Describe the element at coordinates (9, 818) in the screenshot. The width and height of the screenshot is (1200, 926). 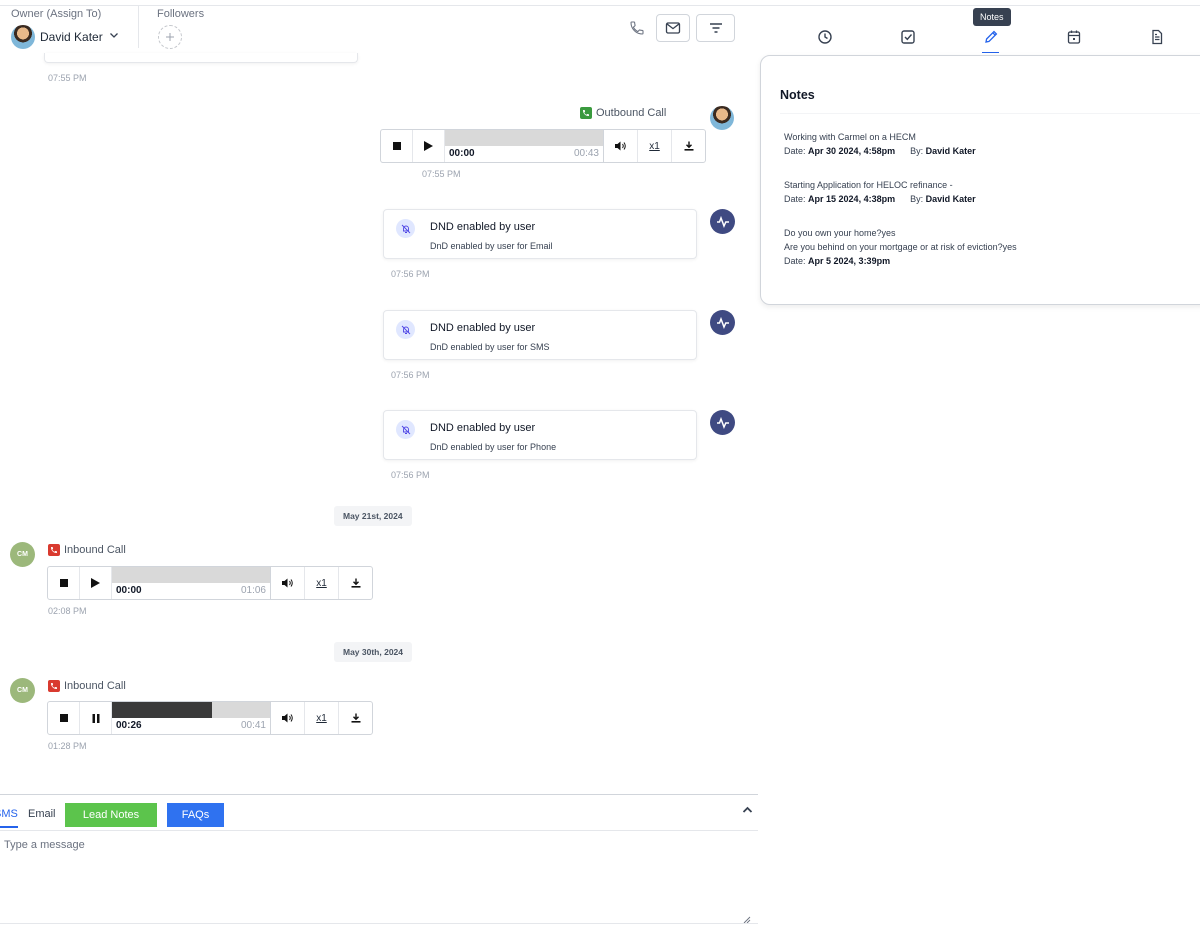
I see `tab-sms: SMS` at that location.